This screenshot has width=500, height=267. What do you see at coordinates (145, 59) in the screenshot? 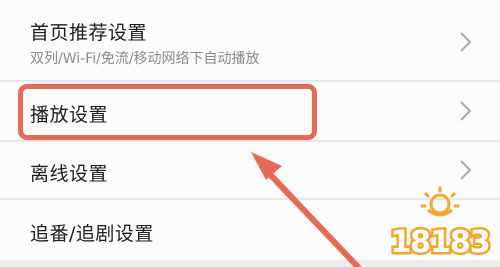
I see `settings-item-subtitle: 双列/Wi-Fi/免流/移动网络下自动播放` at bounding box center [145, 59].